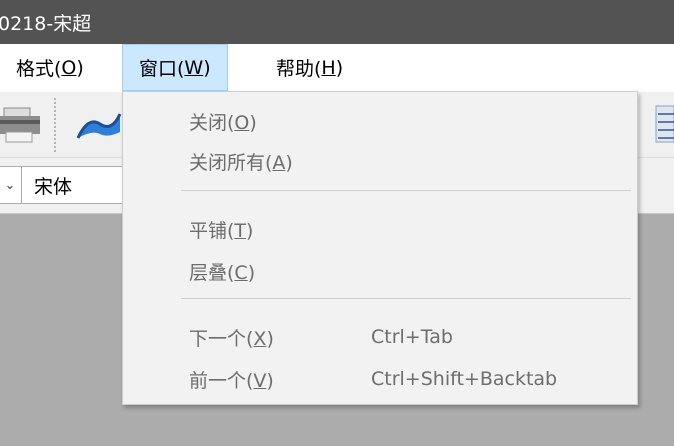 The width and height of the screenshot is (674, 446). I want to click on menu-item-previous-shortcut: Ctrl+Shift+Backtab, so click(464, 379).